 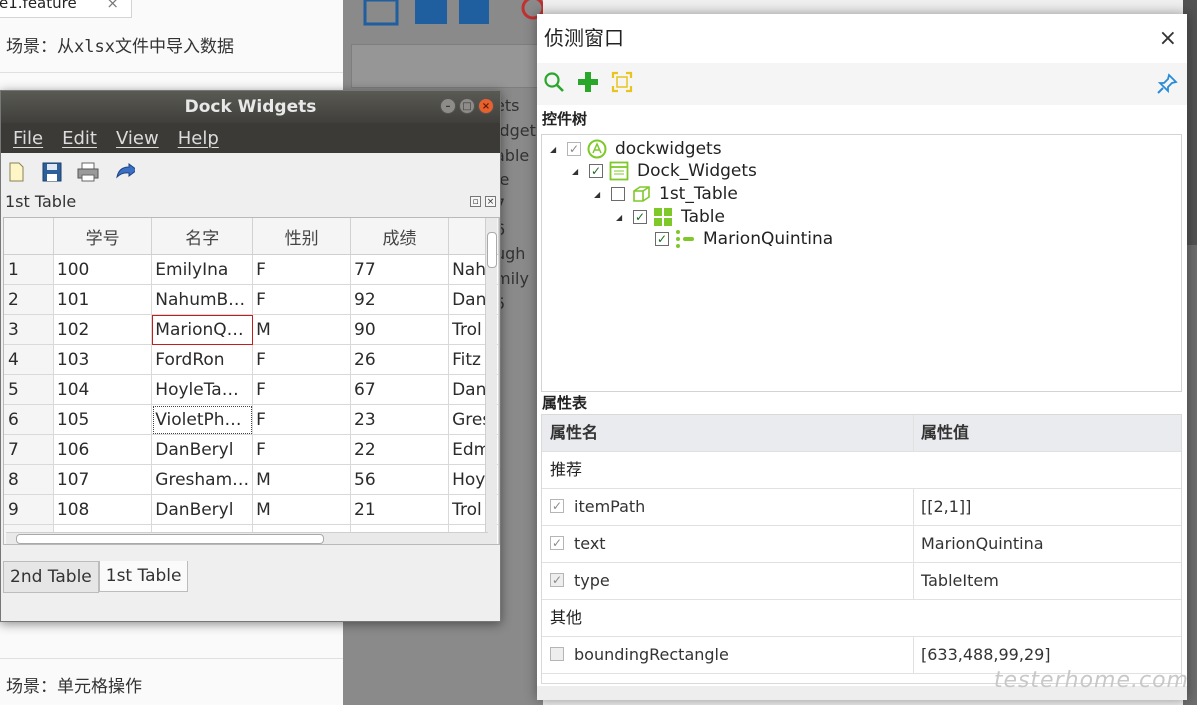 What do you see at coordinates (622, 84) in the screenshot?
I see `capture-icon` at bounding box center [622, 84].